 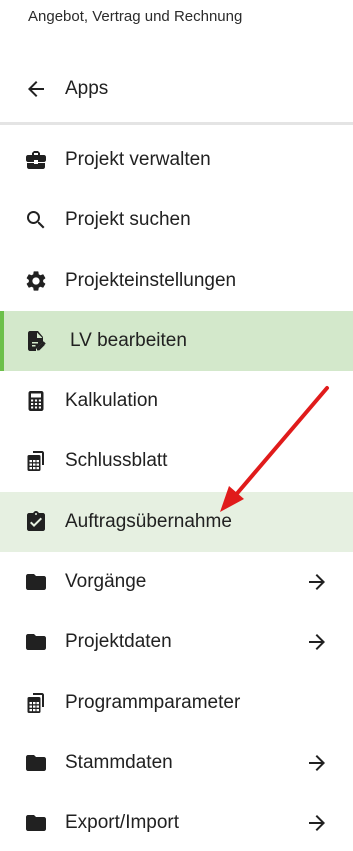 I want to click on menu-item-label: Vorgänge, so click(x=106, y=582).